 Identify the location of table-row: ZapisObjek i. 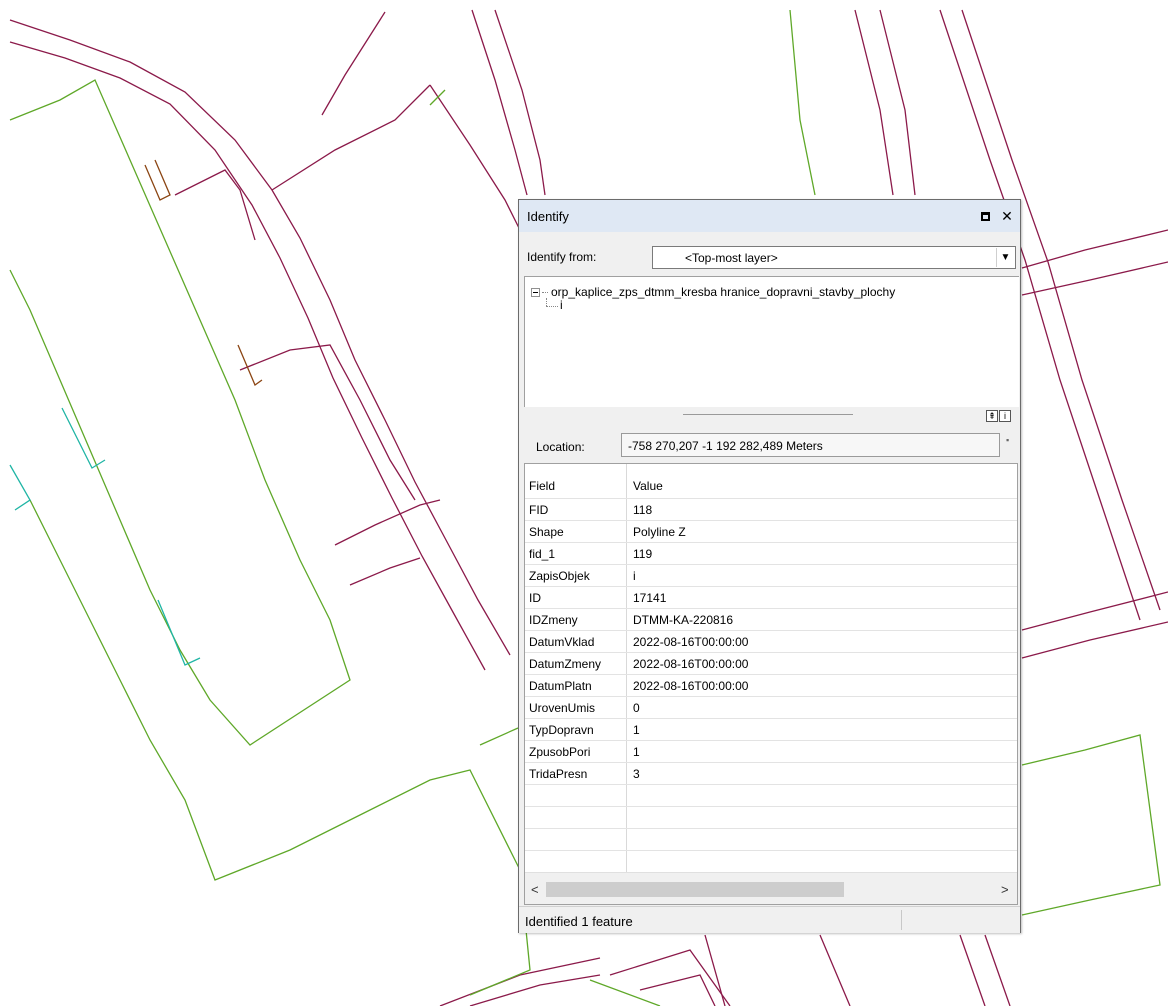
(771, 575).